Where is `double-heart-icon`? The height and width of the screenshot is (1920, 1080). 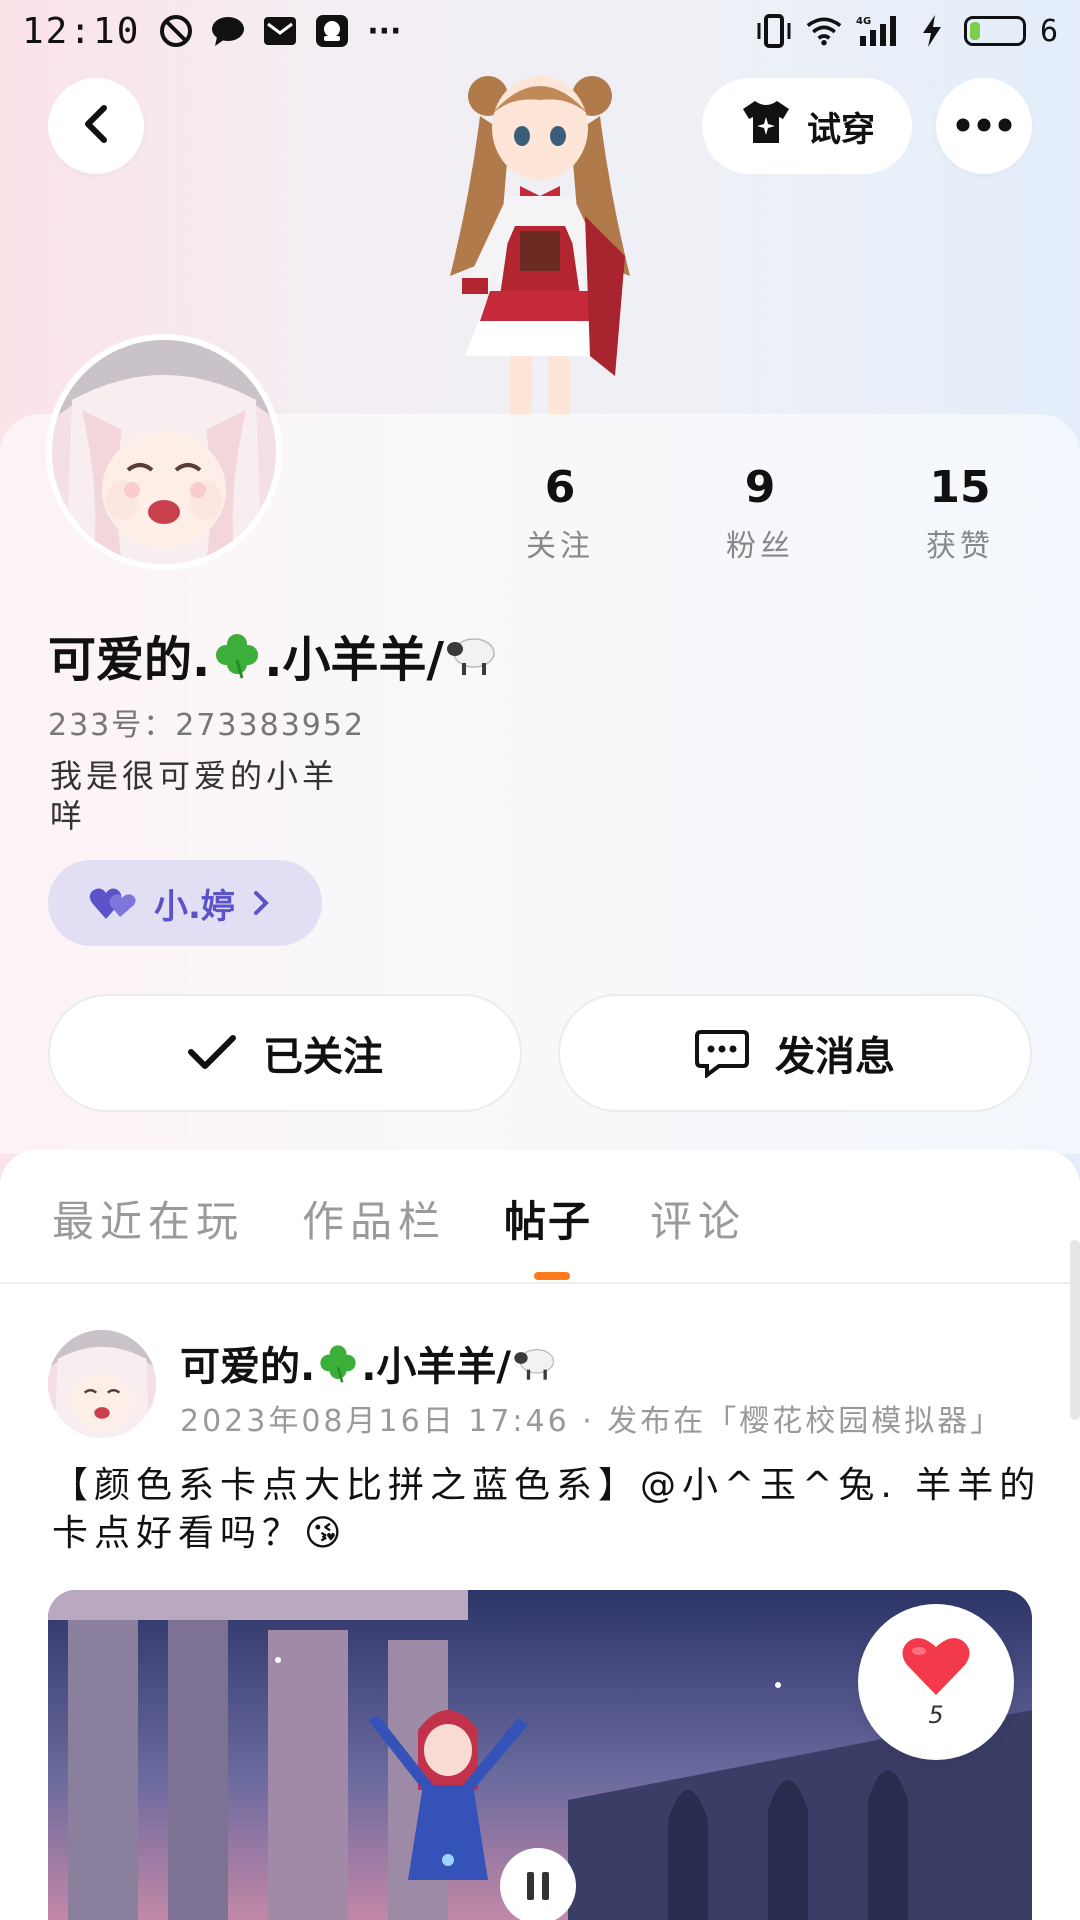
double-heart-icon is located at coordinates (113, 903).